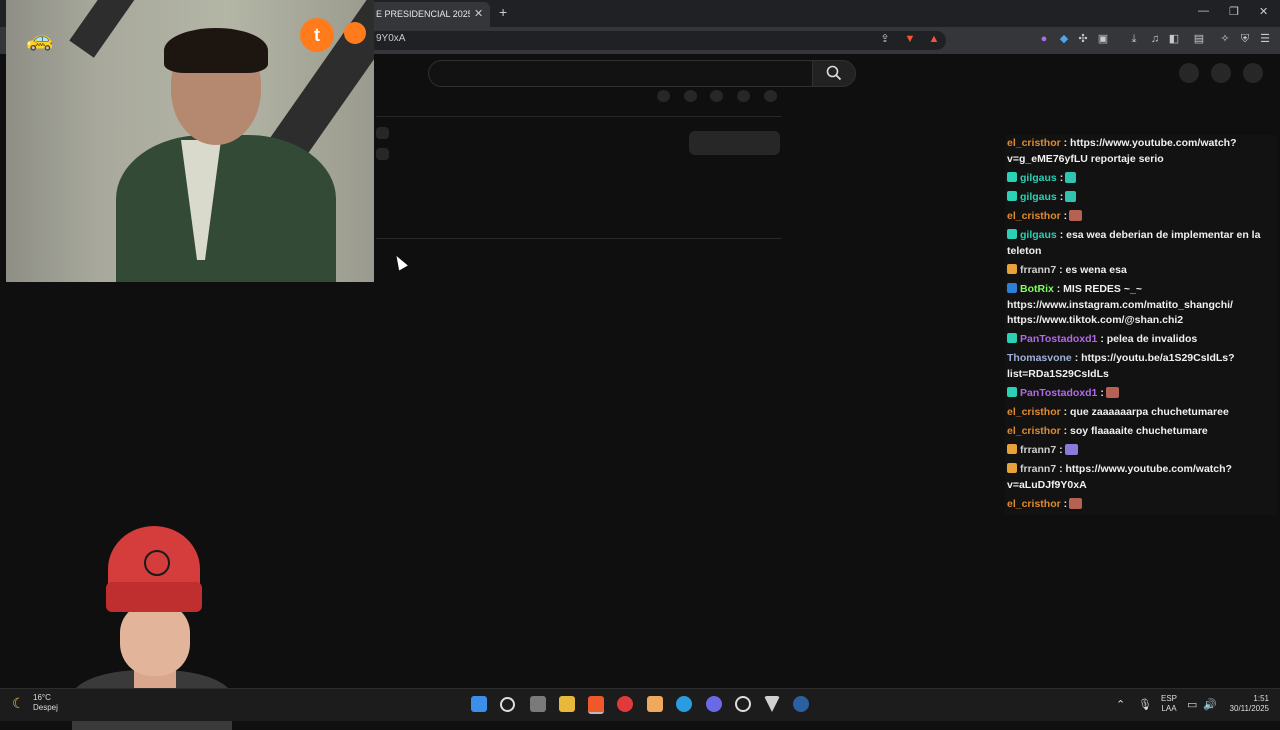 The image size is (1280, 730). Describe the element at coordinates (885, 39) in the screenshot. I see `share-icon: ⇪` at that location.